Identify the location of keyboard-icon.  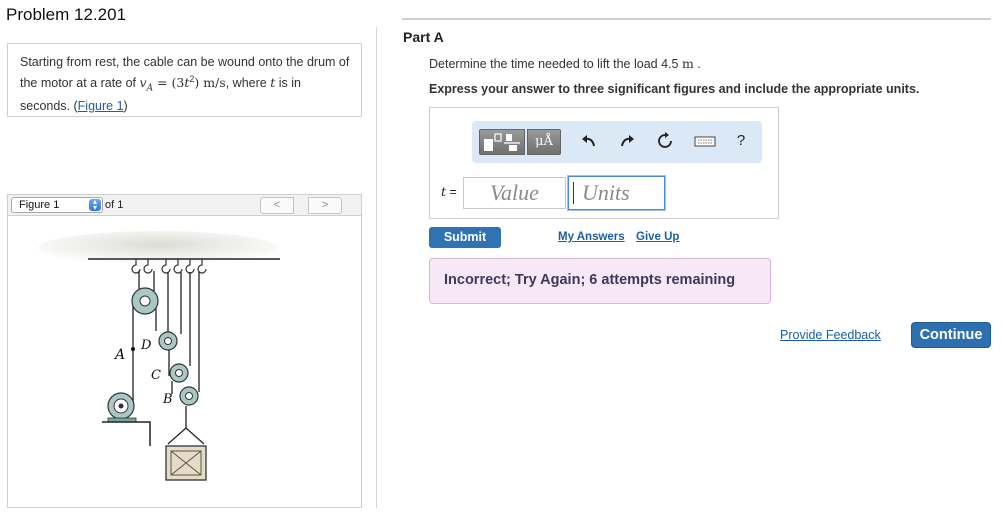
(705, 141).